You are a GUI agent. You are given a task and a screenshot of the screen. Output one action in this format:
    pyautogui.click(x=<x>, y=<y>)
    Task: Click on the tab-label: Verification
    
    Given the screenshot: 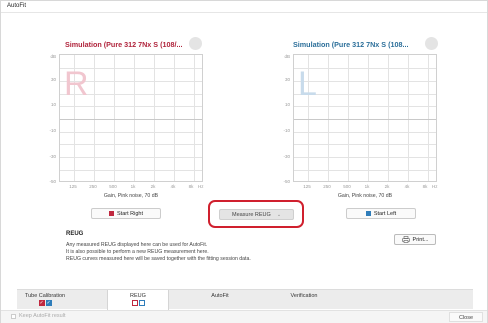 What is the action you would take?
    pyautogui.click(x=304, y=296)
    